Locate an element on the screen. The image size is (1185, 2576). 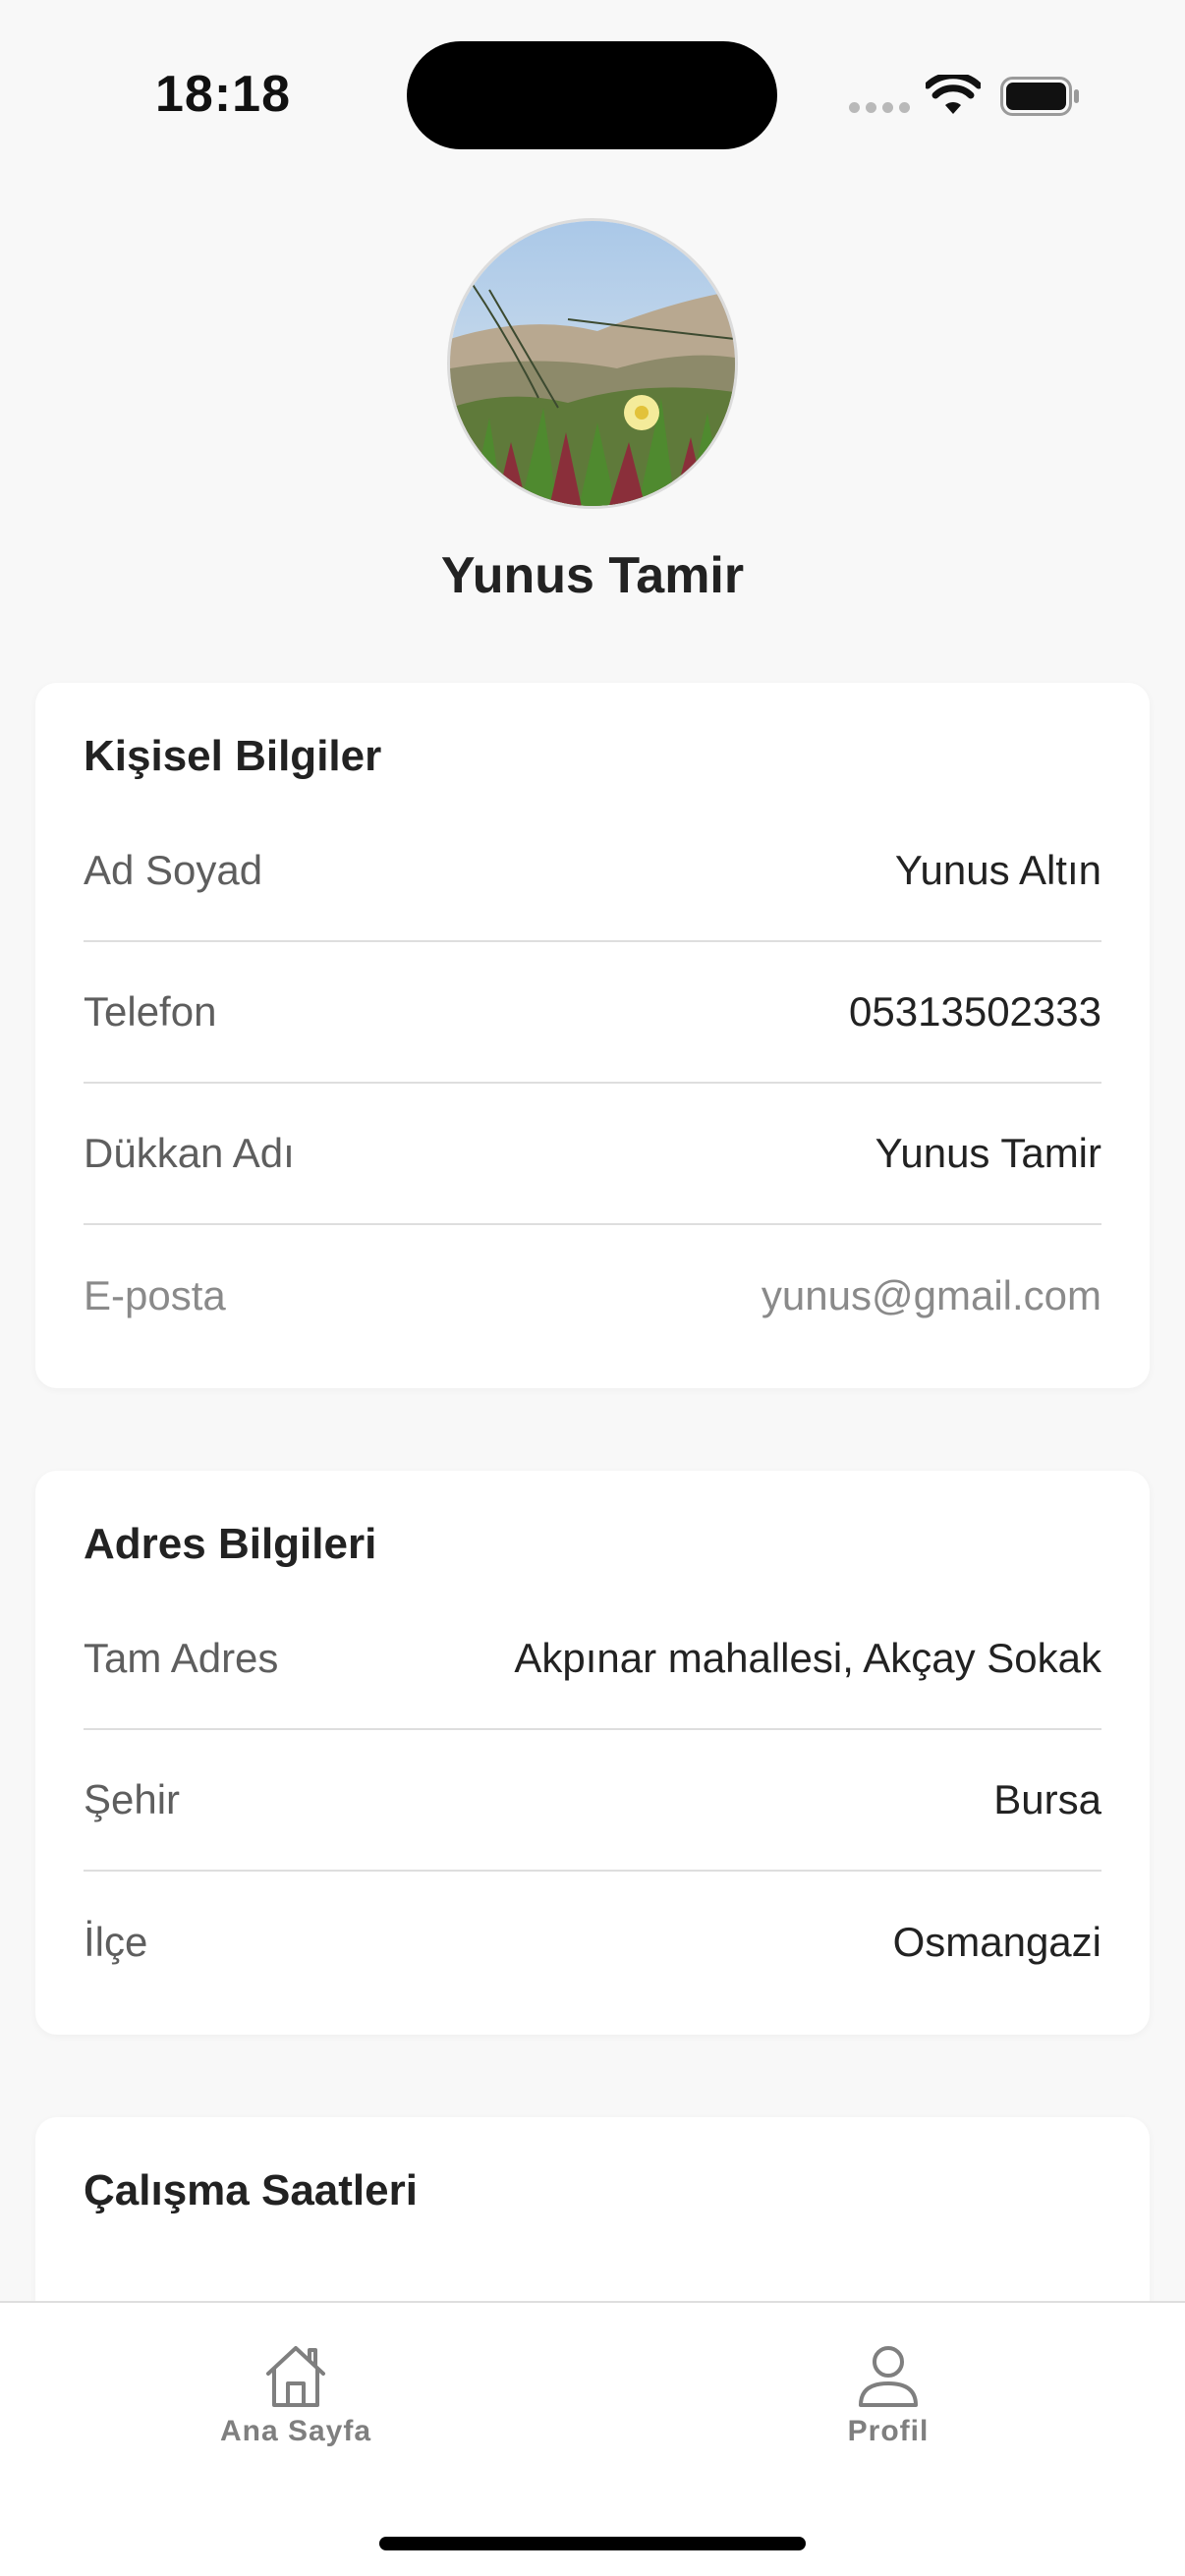
person-icon is located at coordinates (889, 2376).